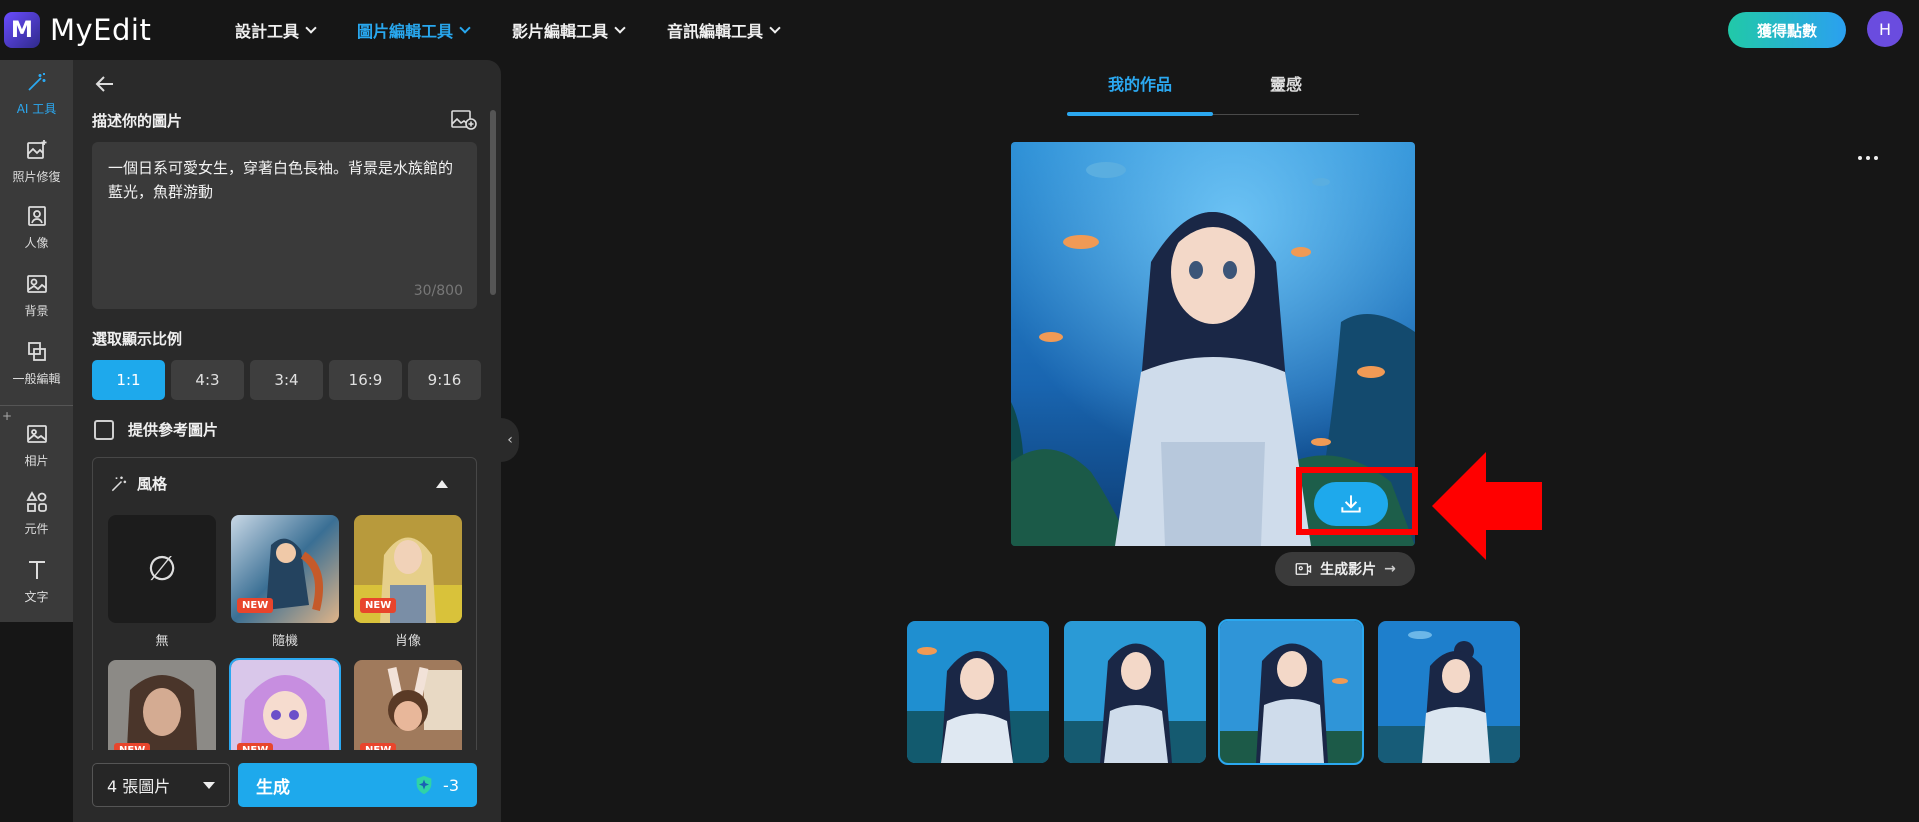  I want to click on shapes-icon, so click(36, 501).